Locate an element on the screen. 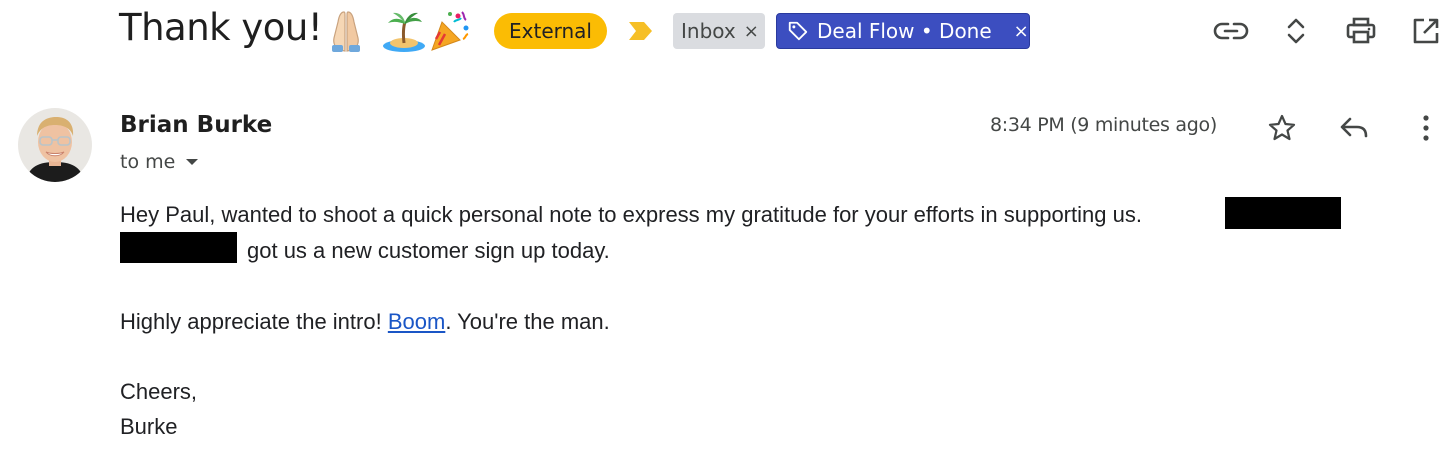 This screenshot has width=1456, height=465. importance-marker-icon is located at coordinates (641, 31).